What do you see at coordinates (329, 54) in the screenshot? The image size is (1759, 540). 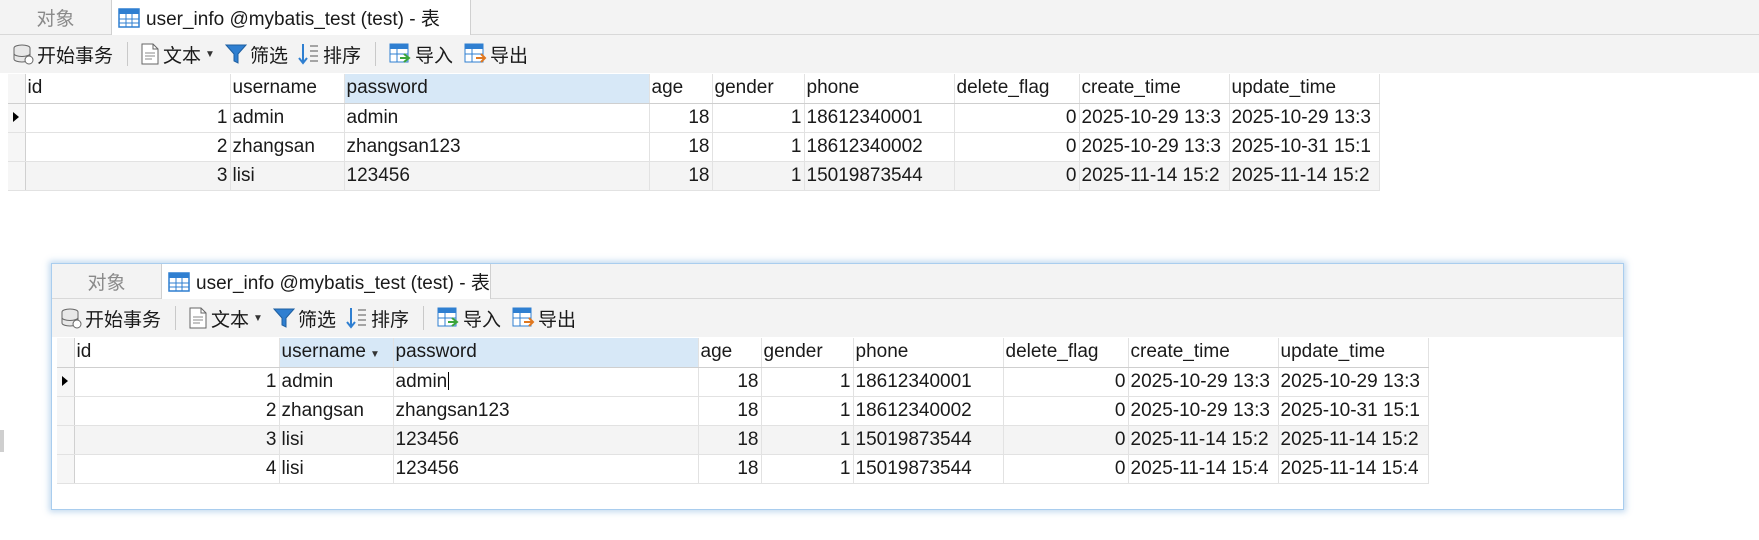 I see `sort-button: 排序` at bounding box center [329, 54].